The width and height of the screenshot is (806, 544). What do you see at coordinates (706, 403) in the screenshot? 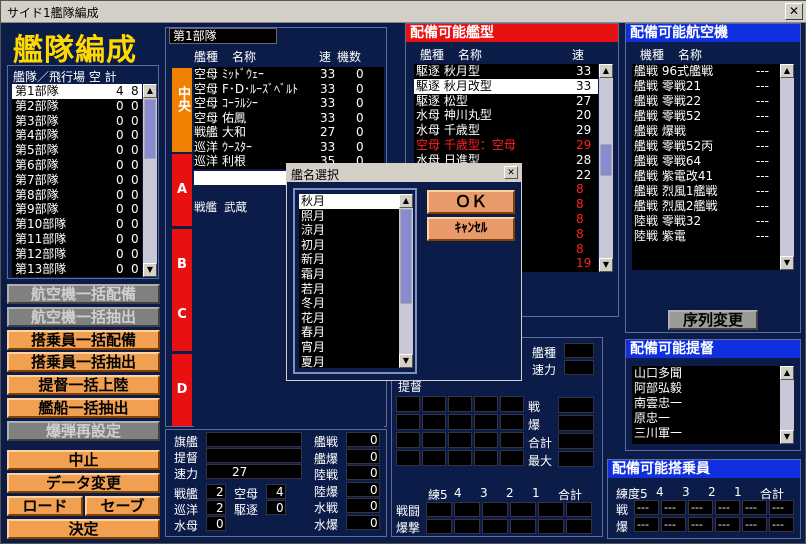
I see `admiral-pool-item: 南雲忠一` at bounding box center [706, 403].